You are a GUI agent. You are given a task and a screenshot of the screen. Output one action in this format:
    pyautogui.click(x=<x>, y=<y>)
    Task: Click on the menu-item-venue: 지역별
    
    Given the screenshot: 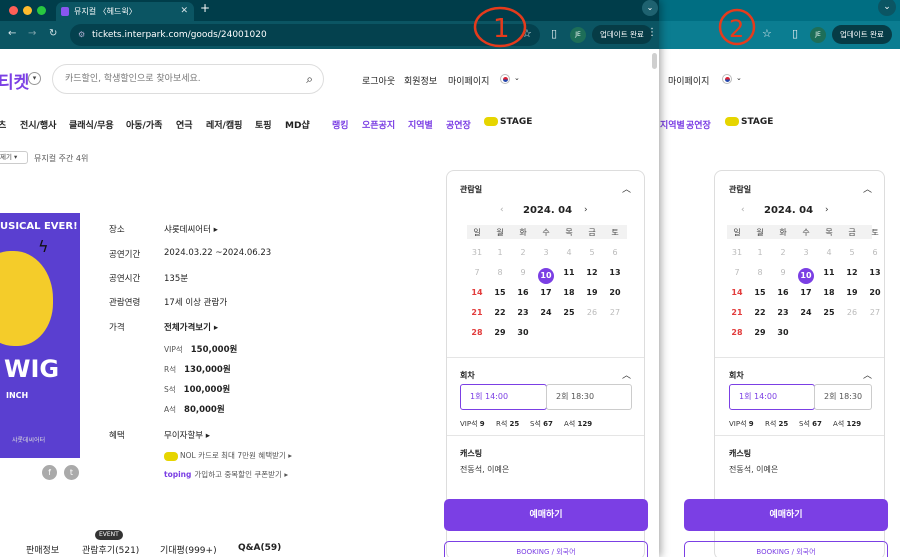 What is the action you would take?
    pyautogui.click(x=420, y=124)
    